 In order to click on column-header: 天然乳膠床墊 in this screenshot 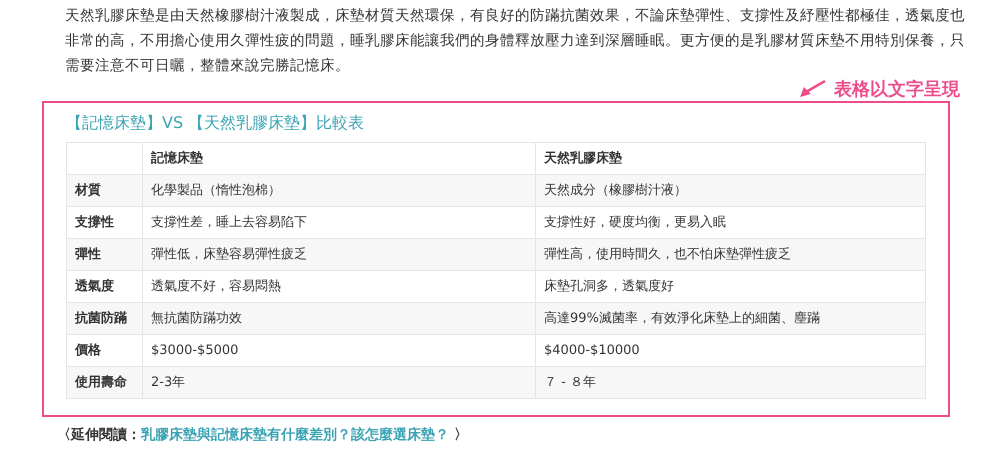, I will do `click(731, 158)`.